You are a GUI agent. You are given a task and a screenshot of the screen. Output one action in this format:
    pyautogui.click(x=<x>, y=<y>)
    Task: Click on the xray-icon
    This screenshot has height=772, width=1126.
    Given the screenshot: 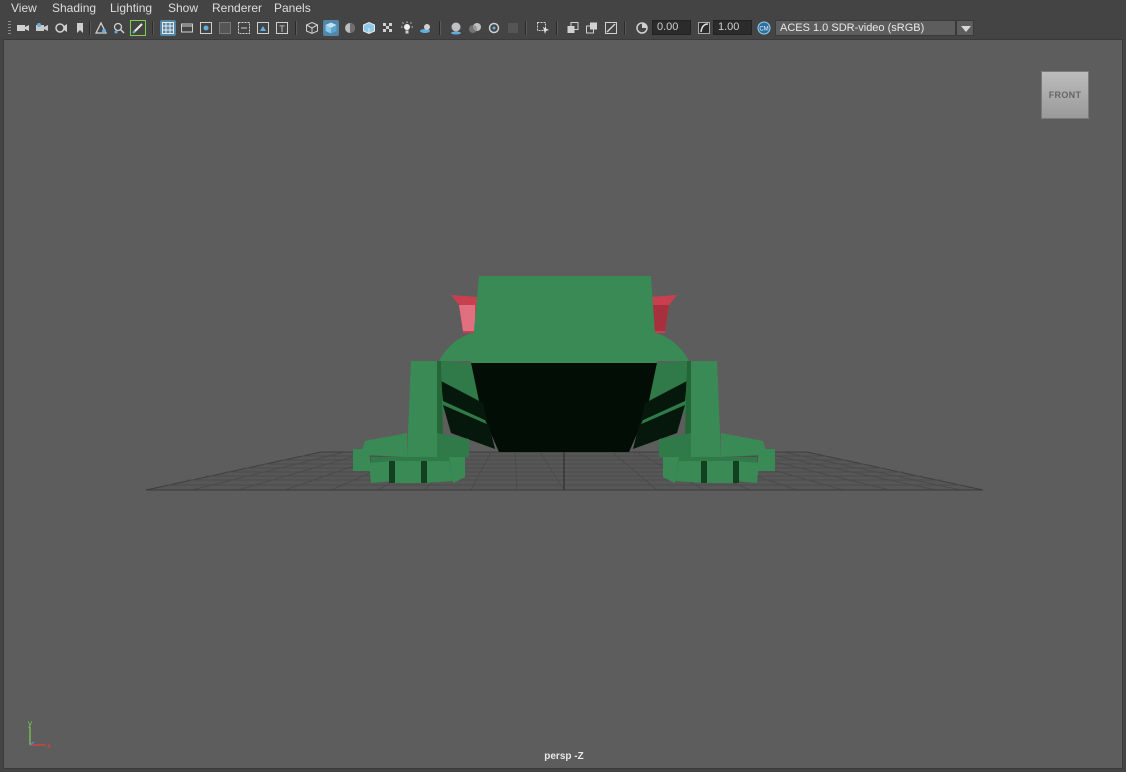 What is the action you would take?
    pyautogui.click(x=388, y=28)
    